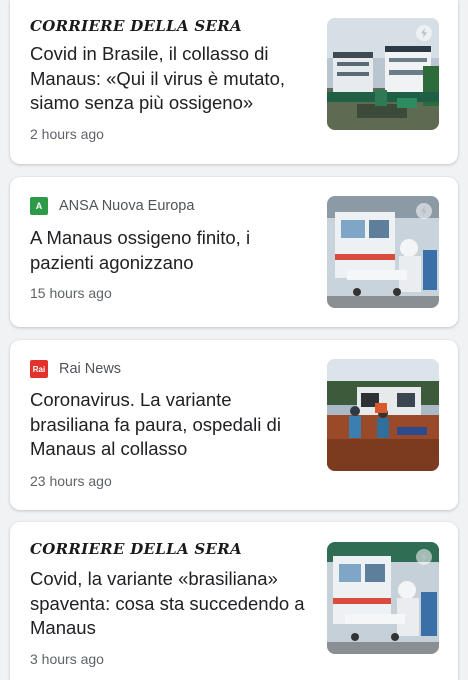  I want to click on source-name: ANSA Nuova Europa, so click(127, 206).